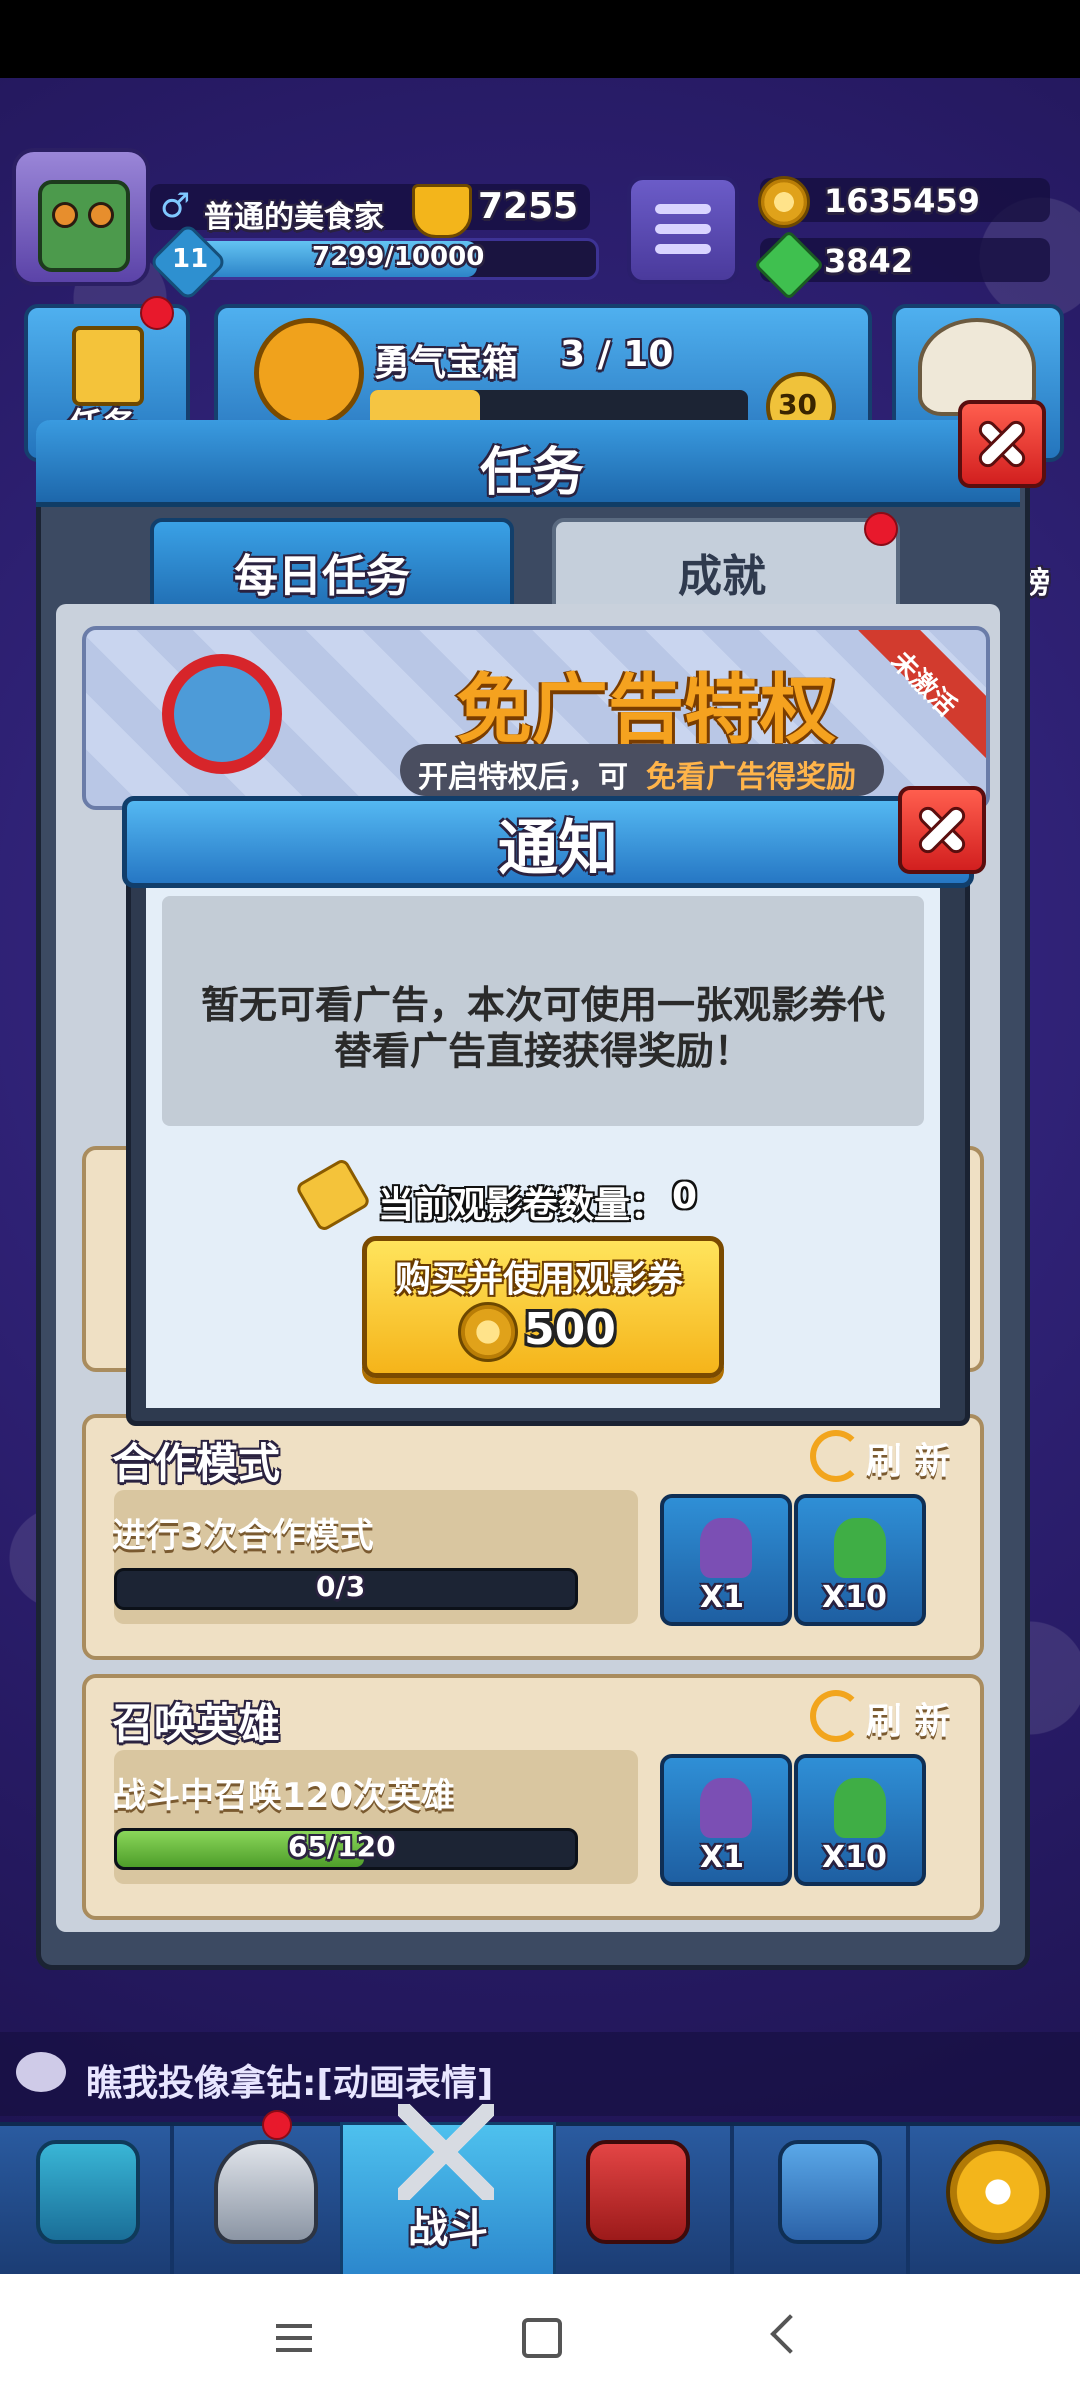 Image resolution: width=1080 pixels, height=2400 pixels. Describe the element at coordinates (398, 257) in the screenshot. I see `xp-text: 7299/10000` at that location.